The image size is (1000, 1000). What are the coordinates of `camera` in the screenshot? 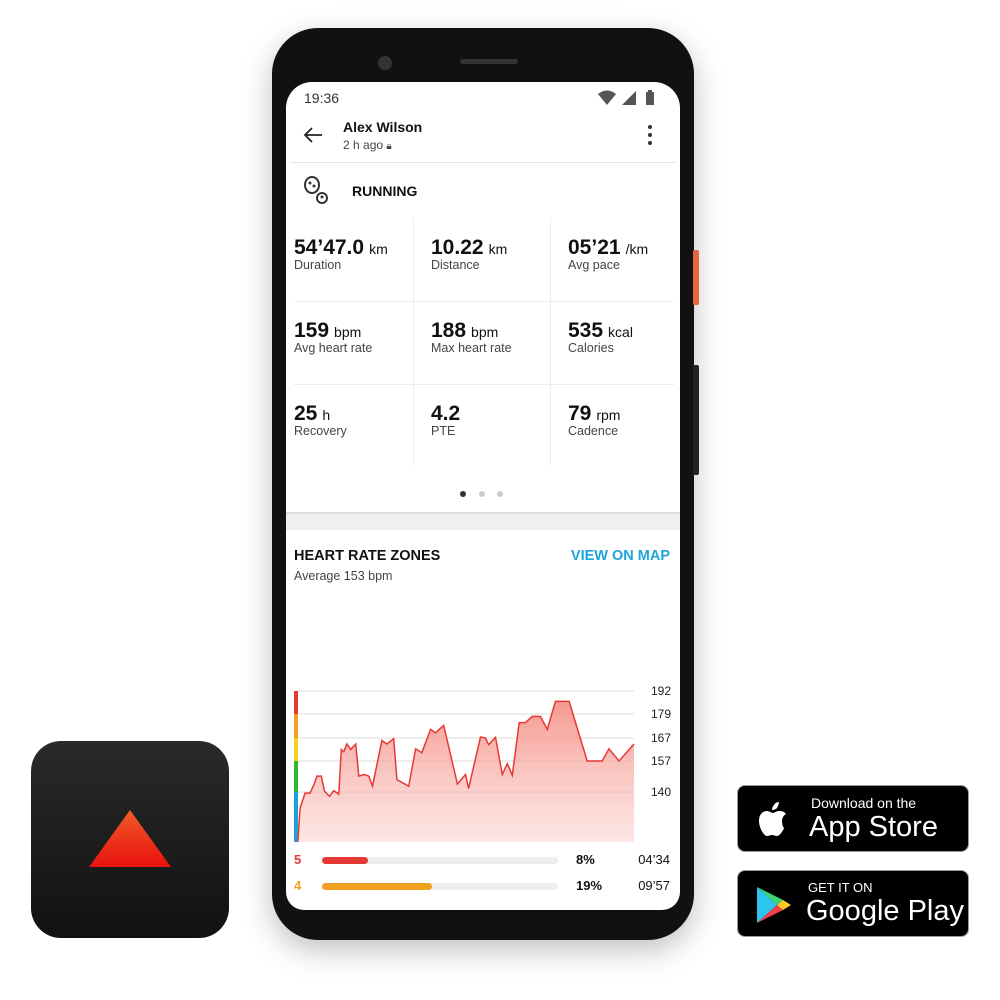 It's located at (385, 63).